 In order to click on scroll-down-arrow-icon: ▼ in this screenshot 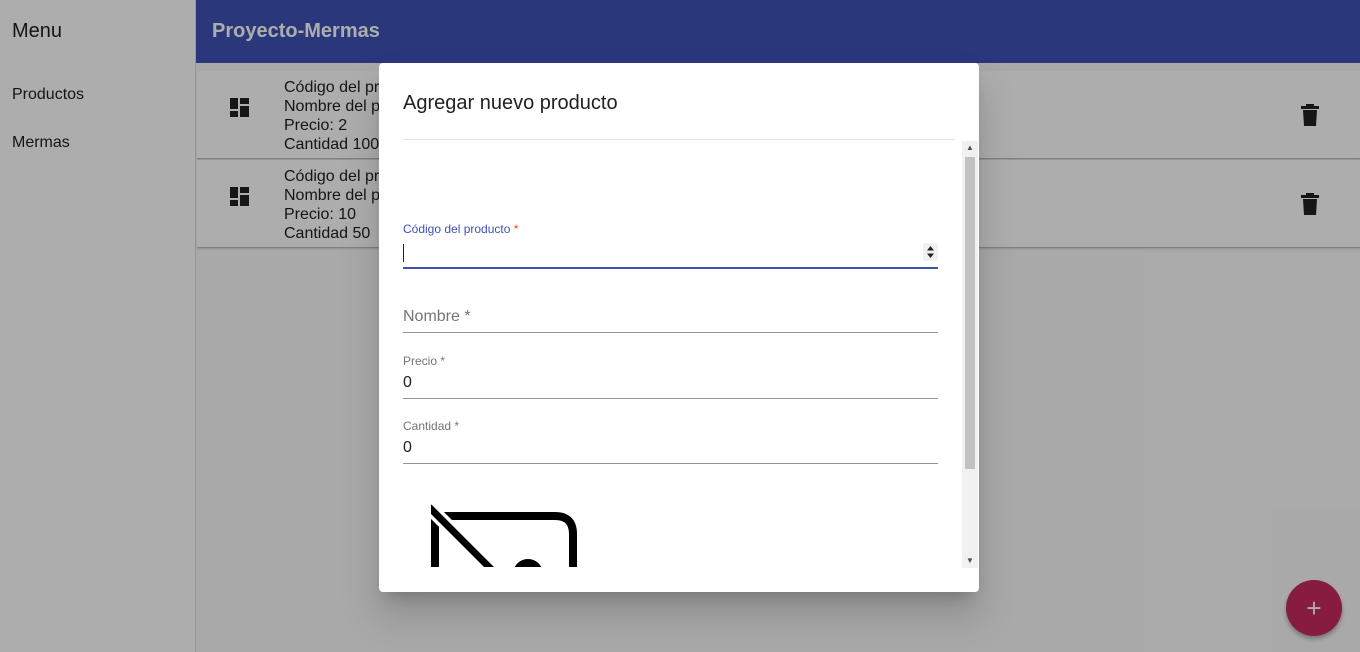, I will do `click(970, 561)`.